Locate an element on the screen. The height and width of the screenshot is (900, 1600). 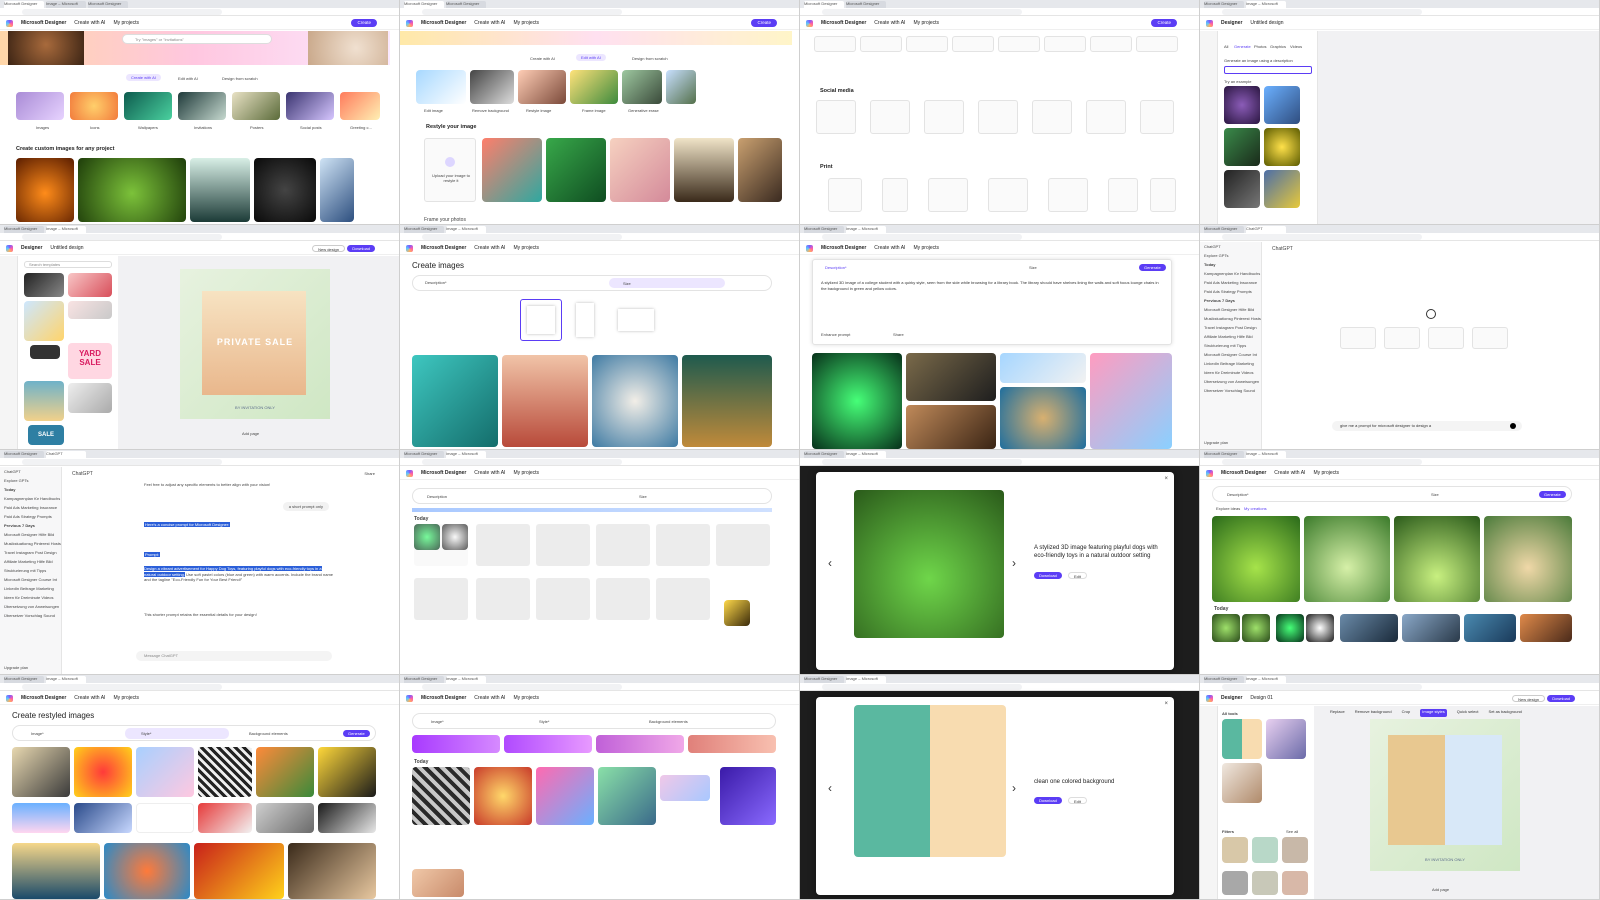
sidebar-item: Travel Instagram Post Design is located at coordinates (1230, 327).